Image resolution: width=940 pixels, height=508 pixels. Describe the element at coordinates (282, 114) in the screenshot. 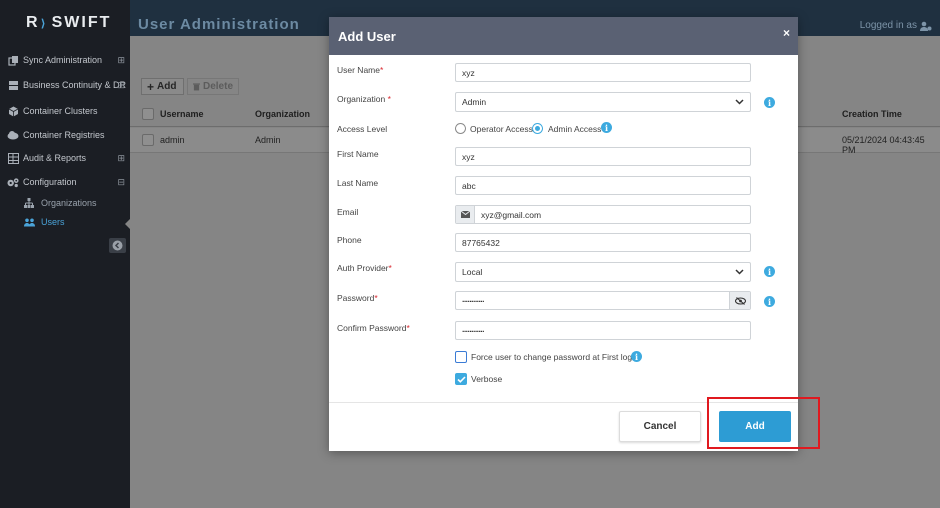

I see `column-header-organization: Organization` at that location.